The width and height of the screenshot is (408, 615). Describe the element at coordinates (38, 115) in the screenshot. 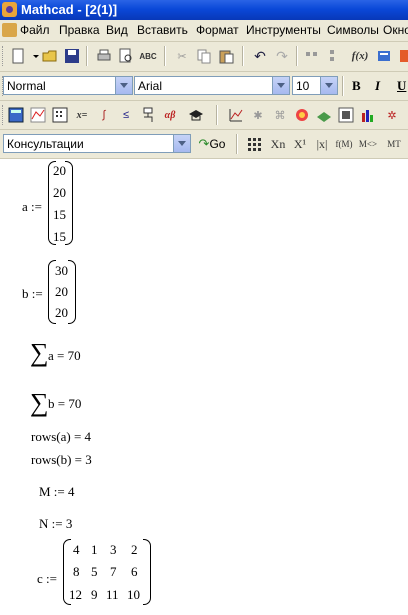

I see `graph-palette-icon` at that location.